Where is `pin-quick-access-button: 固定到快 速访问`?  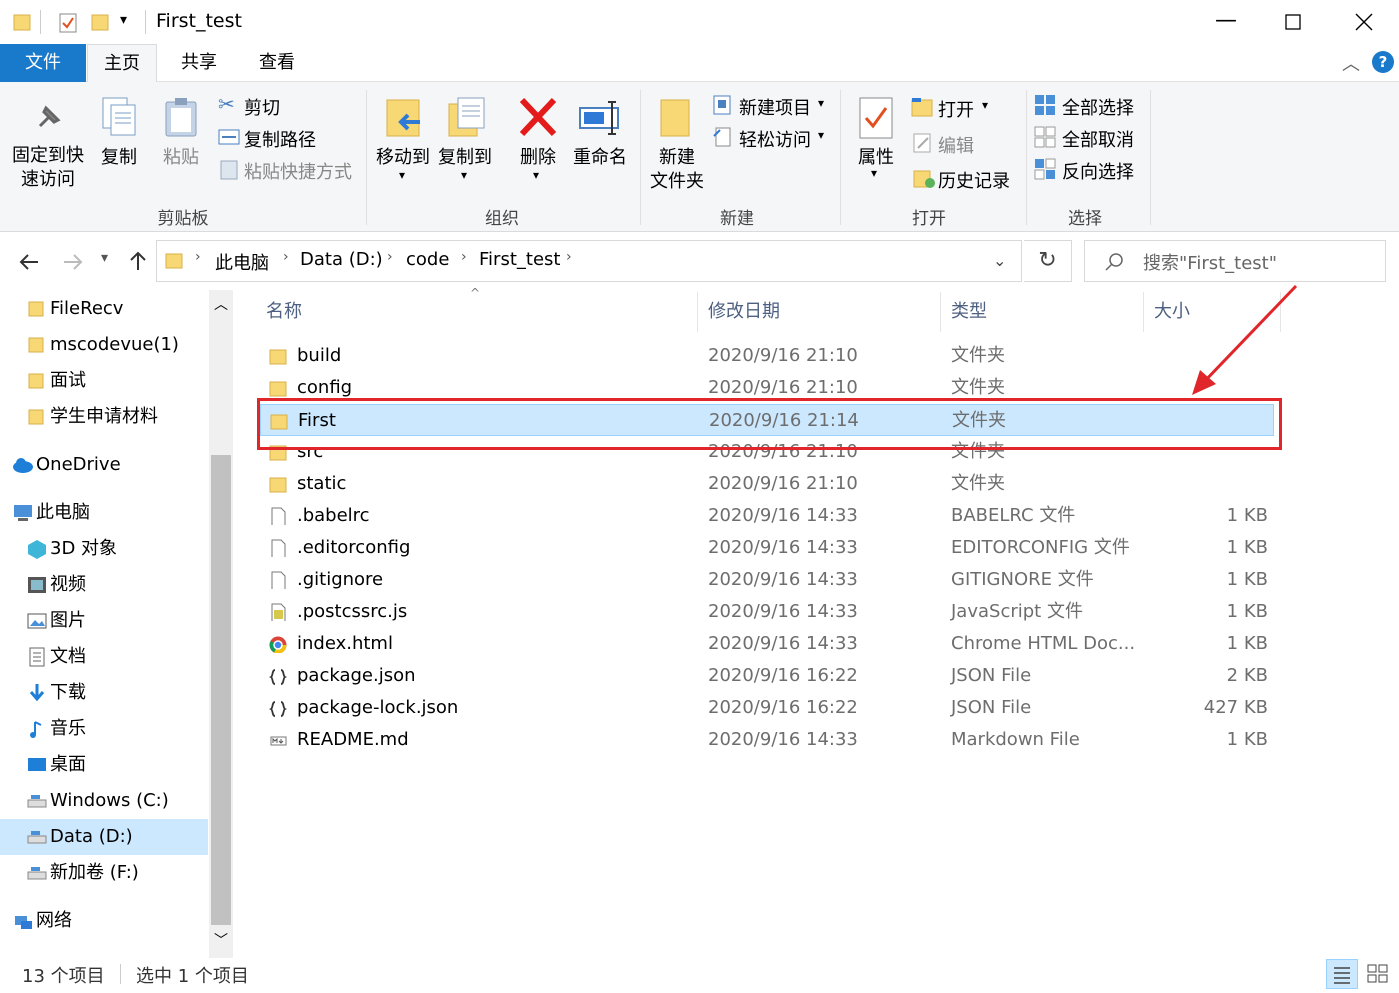 pin-quick-access-button: 固定到快 速访问 is located at coordinates (48, 146).